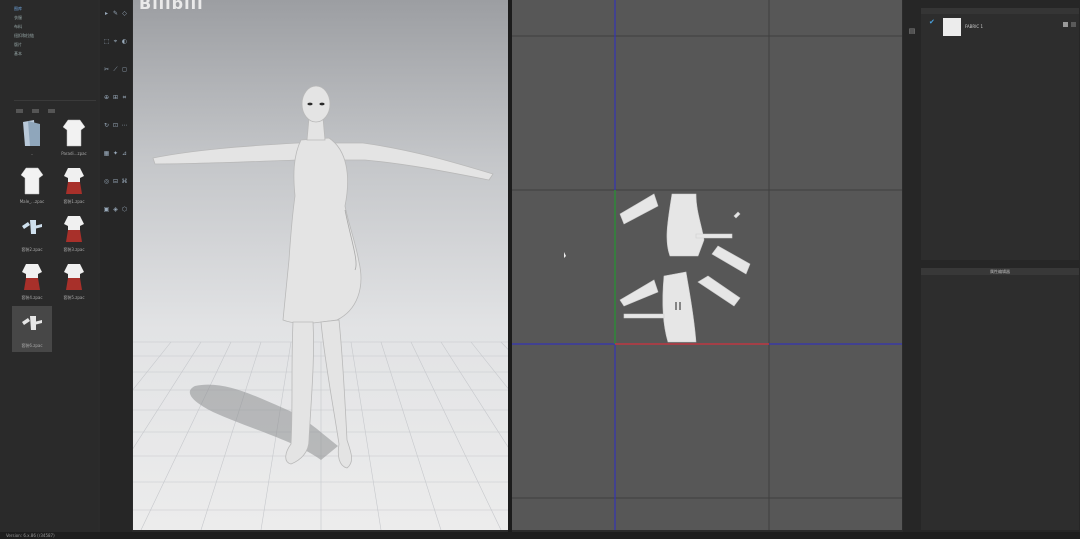 The height and width of the screenshot is (539, 1080). I want to click on object-browser-header, so click(1000, 11).